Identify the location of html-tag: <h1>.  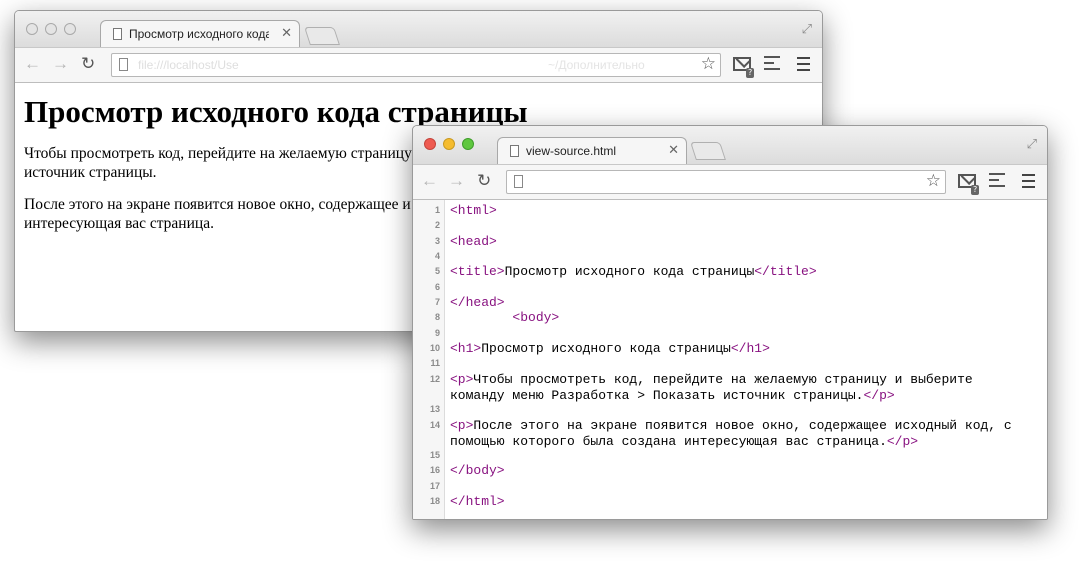
(466, 348).